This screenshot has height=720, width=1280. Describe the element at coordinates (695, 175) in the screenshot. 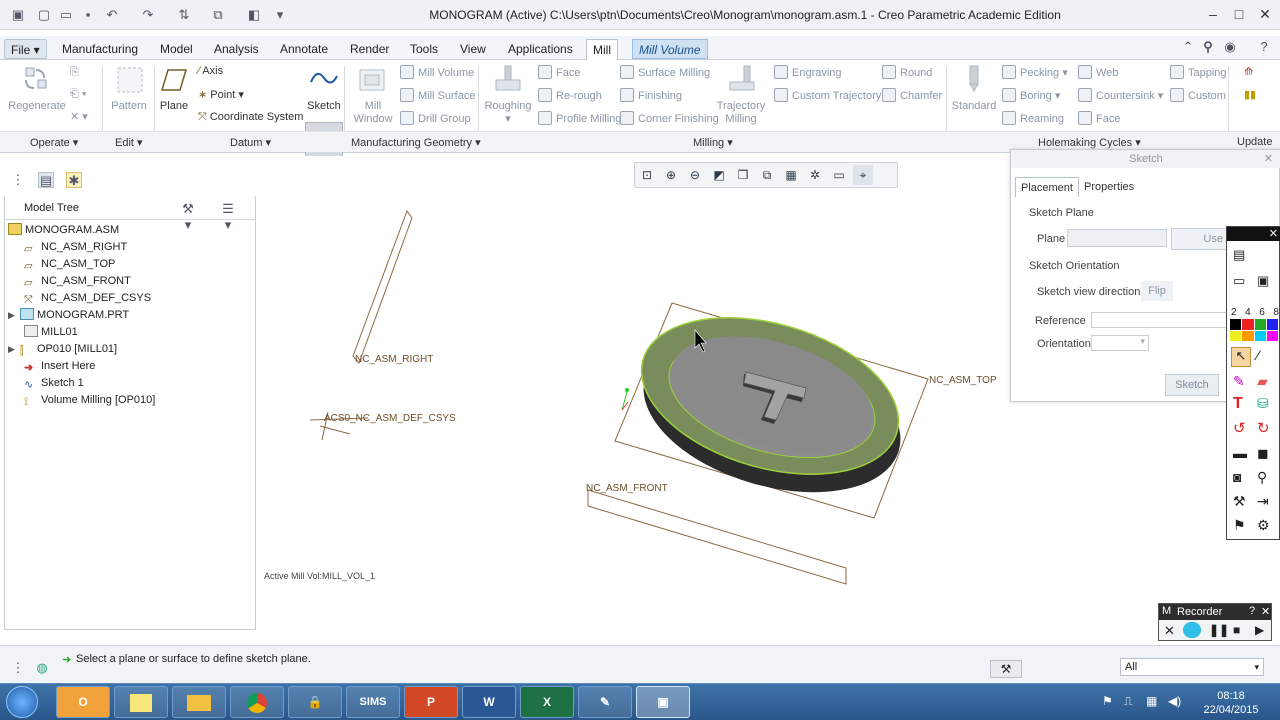

I see `zoom-out-icon: ⊖` at that location.